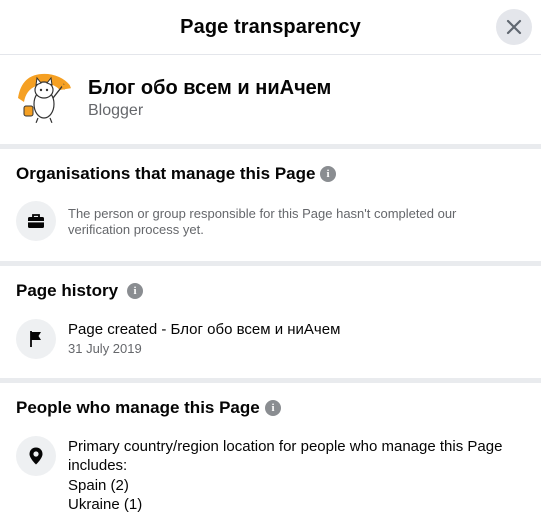  I want to click on page-name: Блог обо всем и ниАчем, so click(210, 88).